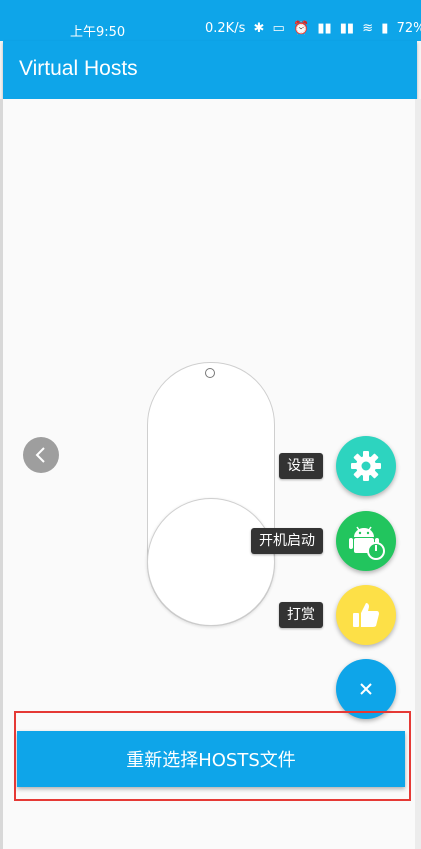 Image resolution: width=421 pixels, height=849 pixels. I want to click on close-icon, so click(366, 689).